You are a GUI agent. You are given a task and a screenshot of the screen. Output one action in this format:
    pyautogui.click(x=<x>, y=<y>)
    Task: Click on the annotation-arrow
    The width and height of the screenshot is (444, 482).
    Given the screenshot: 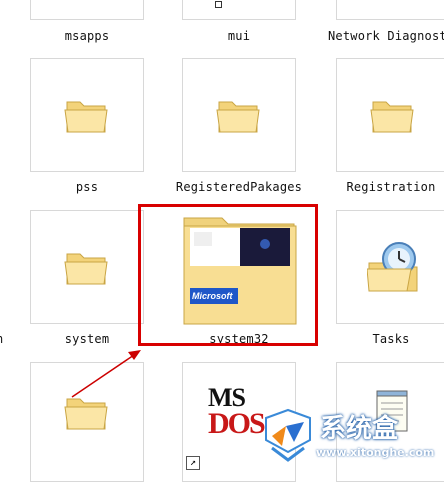 What is the action you would take?
    pyautogui.click(x=106, y=374)
    